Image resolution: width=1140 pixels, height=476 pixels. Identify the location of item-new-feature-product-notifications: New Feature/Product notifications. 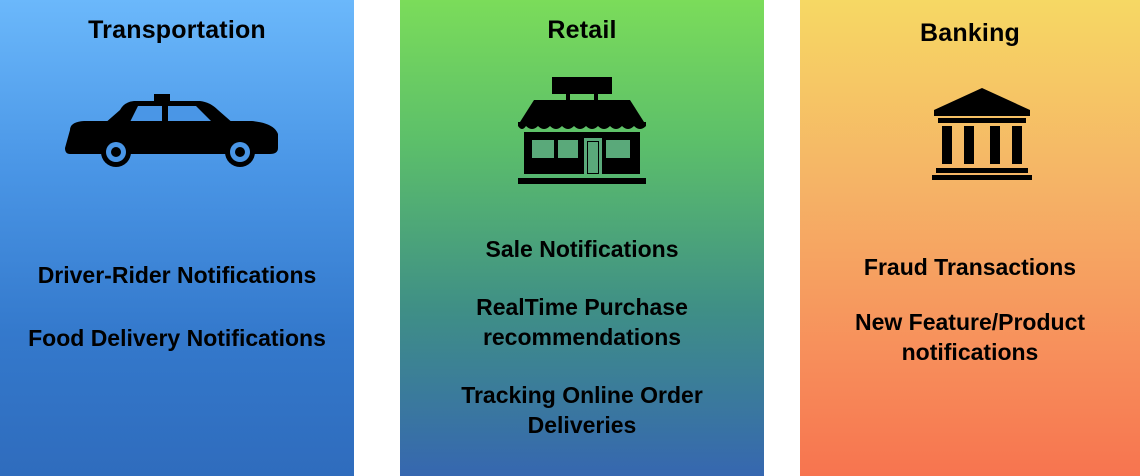
(970, 337).